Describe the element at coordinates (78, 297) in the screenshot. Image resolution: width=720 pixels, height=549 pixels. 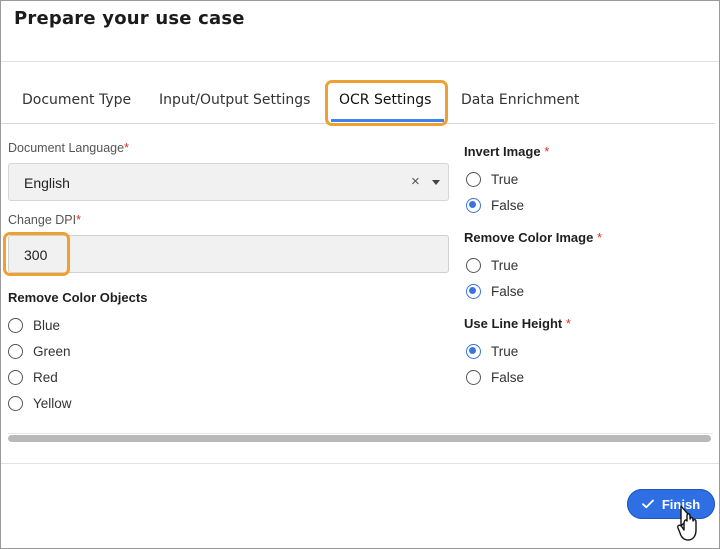
I see `remove-color-objects-label: Remove Color Objects` at that location.